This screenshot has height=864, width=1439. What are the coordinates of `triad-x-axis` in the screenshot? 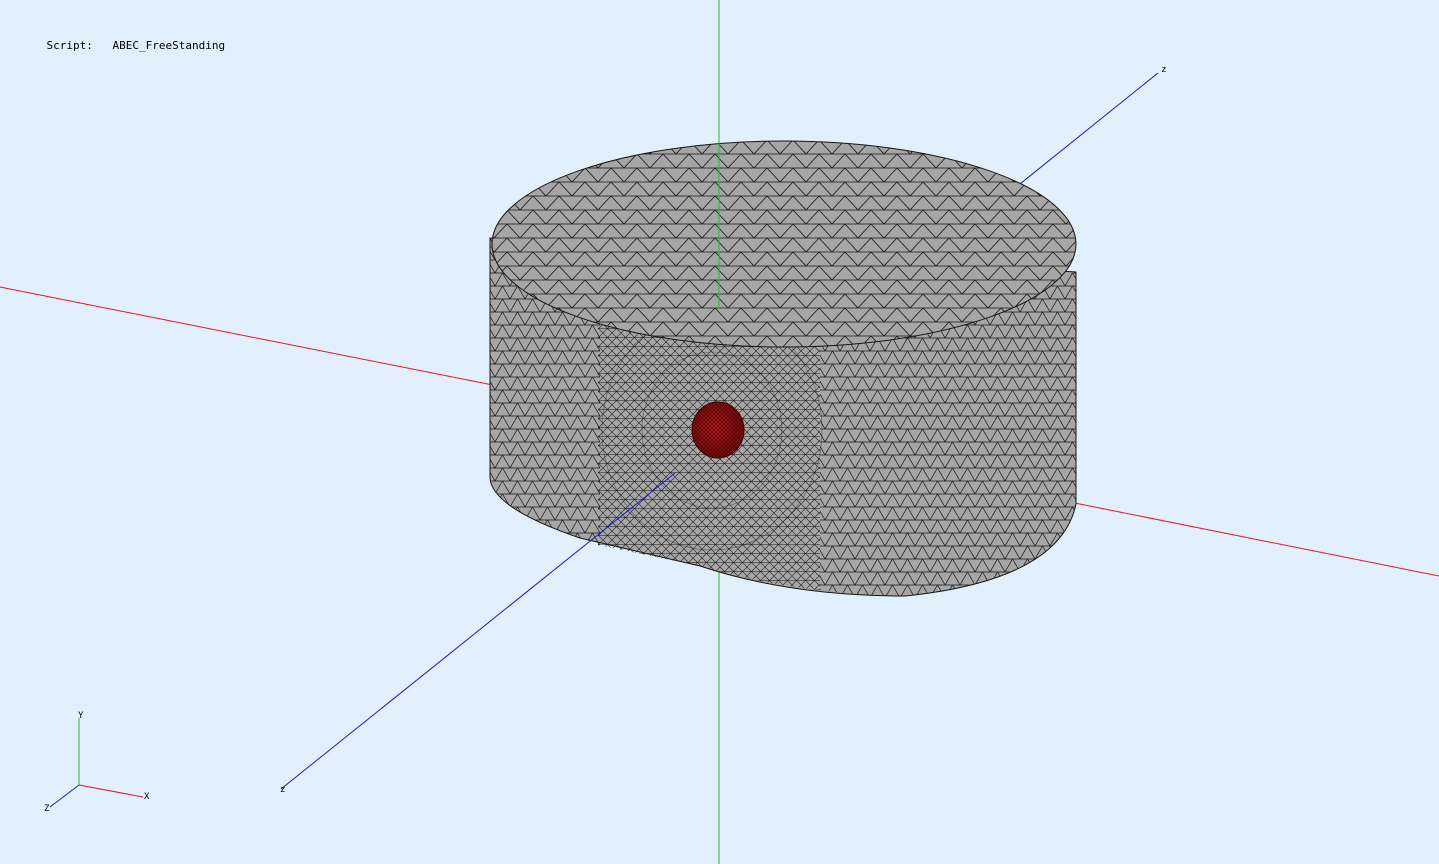 It's located at (111, 791).